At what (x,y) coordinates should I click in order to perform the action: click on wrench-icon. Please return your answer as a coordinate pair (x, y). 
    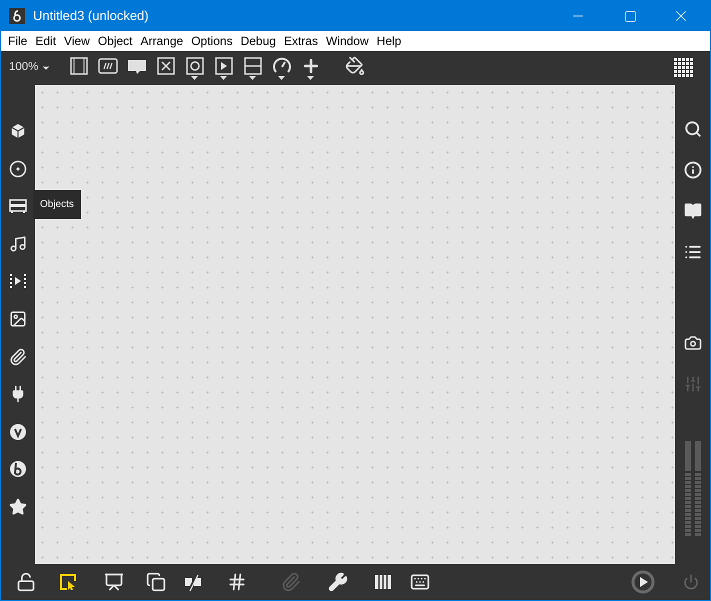
    Looking at the image, I should click on (338, 582).